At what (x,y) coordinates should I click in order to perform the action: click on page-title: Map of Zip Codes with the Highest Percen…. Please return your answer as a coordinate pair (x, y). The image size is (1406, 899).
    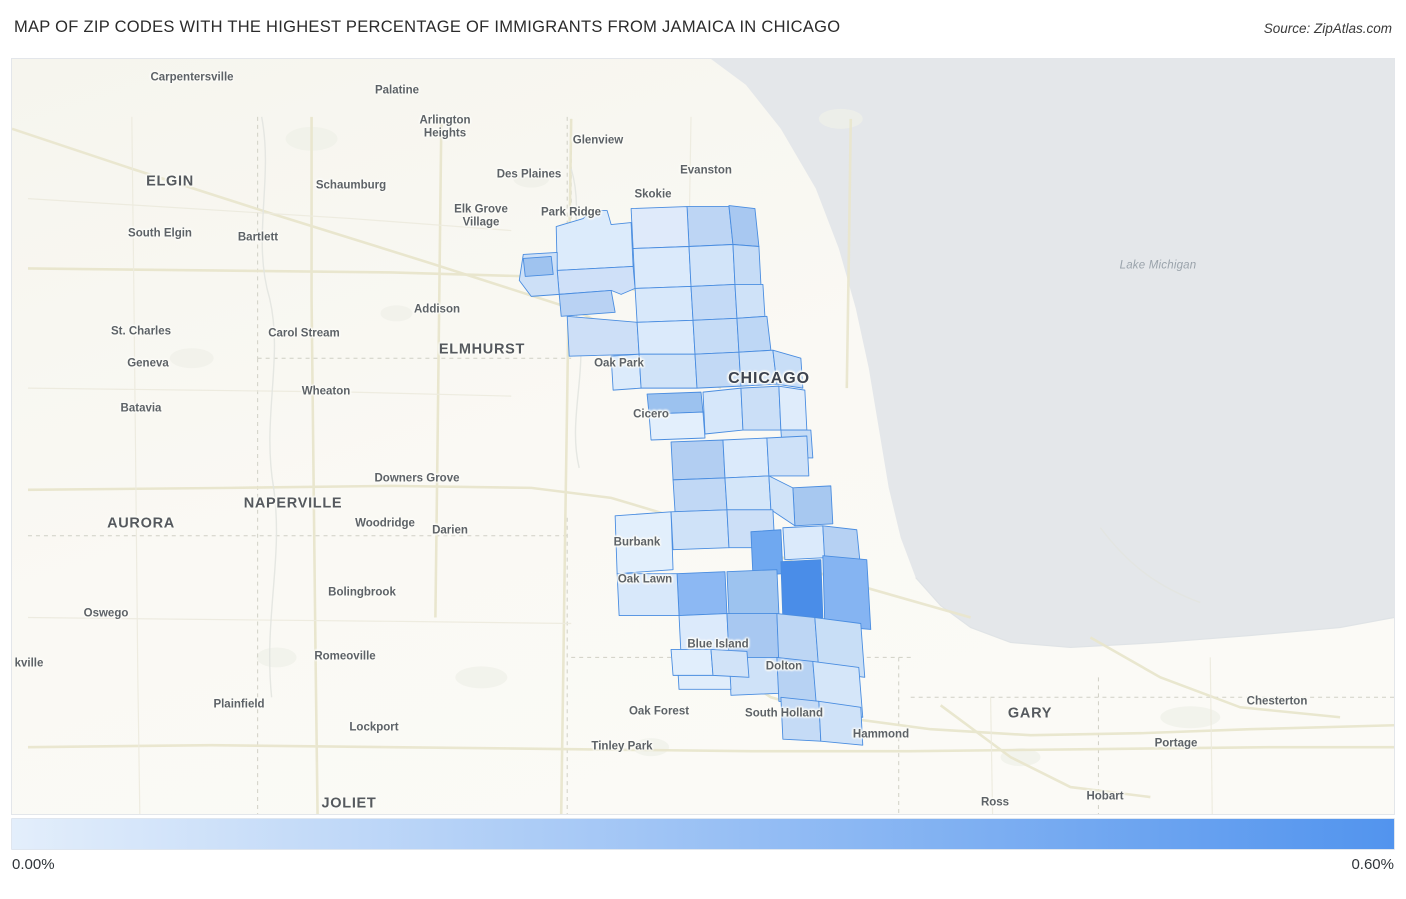
    Looking at the image, I should click on (427, 27).